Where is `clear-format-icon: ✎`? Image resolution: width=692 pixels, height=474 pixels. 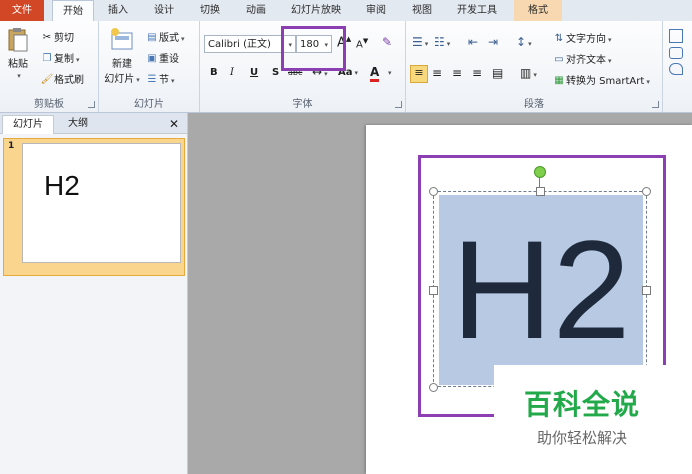 clear-format-icon: ✎ is located at coordinates (387, 42).